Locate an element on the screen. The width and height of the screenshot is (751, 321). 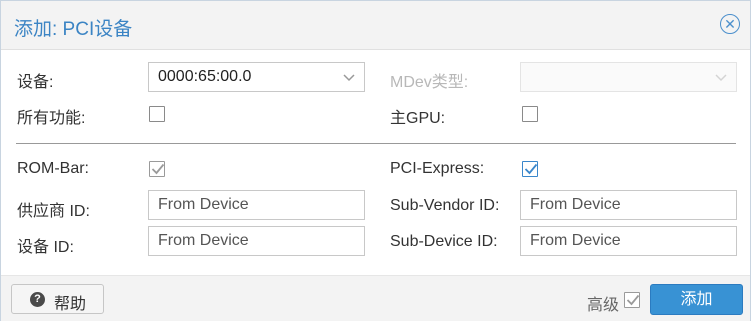
sub-vendor-id-label: Sub-Vendor ID: is located at coordinates (445, 205).